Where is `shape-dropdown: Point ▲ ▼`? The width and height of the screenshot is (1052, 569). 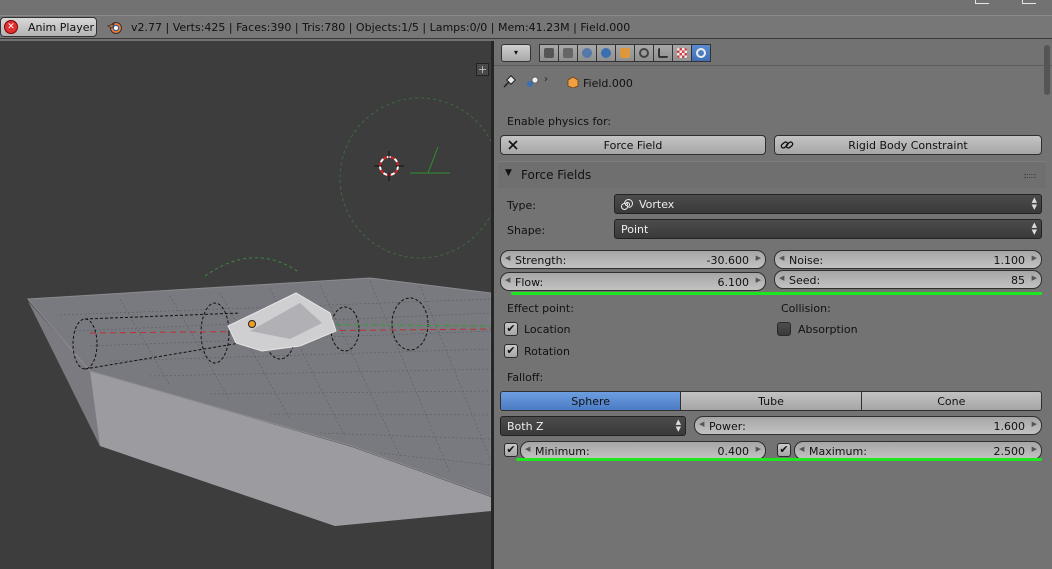
shape-dropdown: Point ▲ ▼ is located at coordinates (828, 229).